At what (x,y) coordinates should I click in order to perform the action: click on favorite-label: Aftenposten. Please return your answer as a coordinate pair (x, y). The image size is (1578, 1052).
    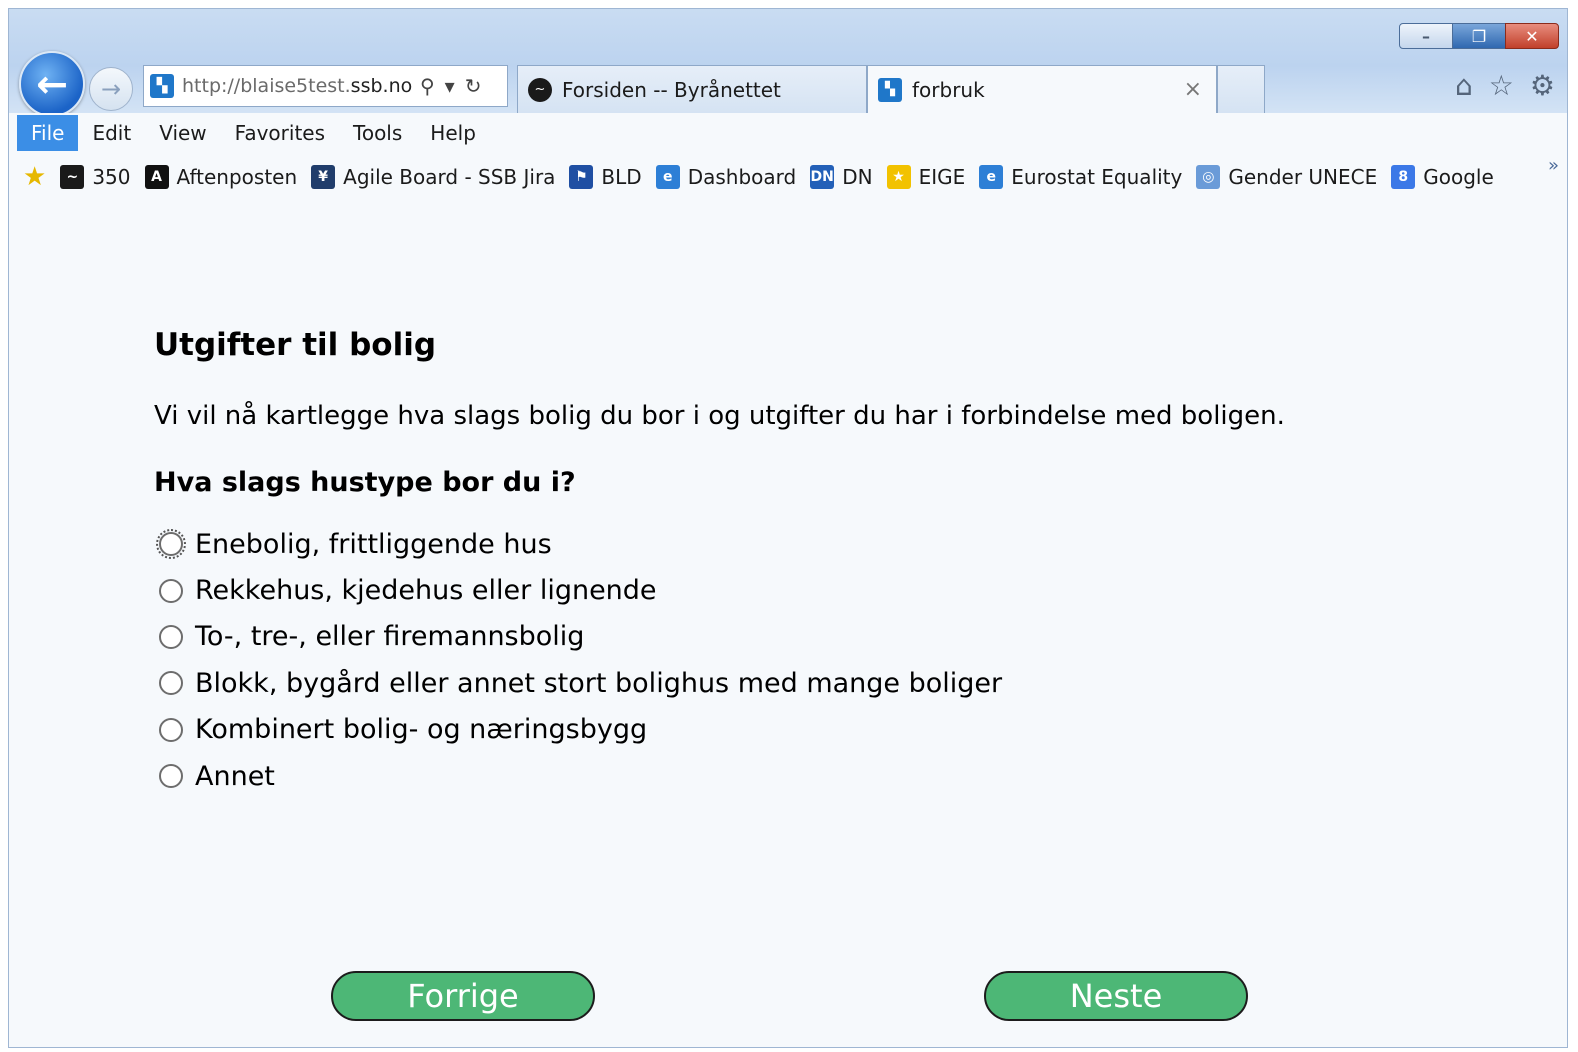
    Looking at the image, I should click on (237, 177).